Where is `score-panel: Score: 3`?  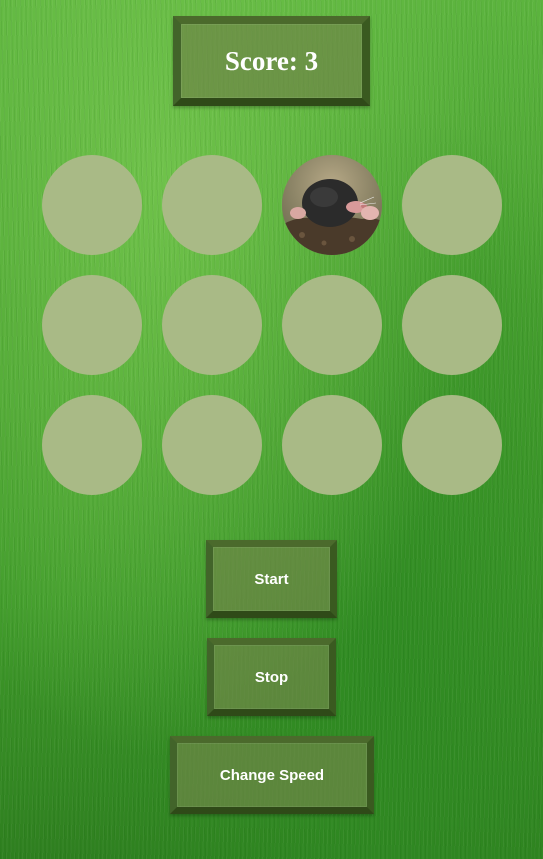
score-panel: Score: 3 is located at coordinates (271, 61).